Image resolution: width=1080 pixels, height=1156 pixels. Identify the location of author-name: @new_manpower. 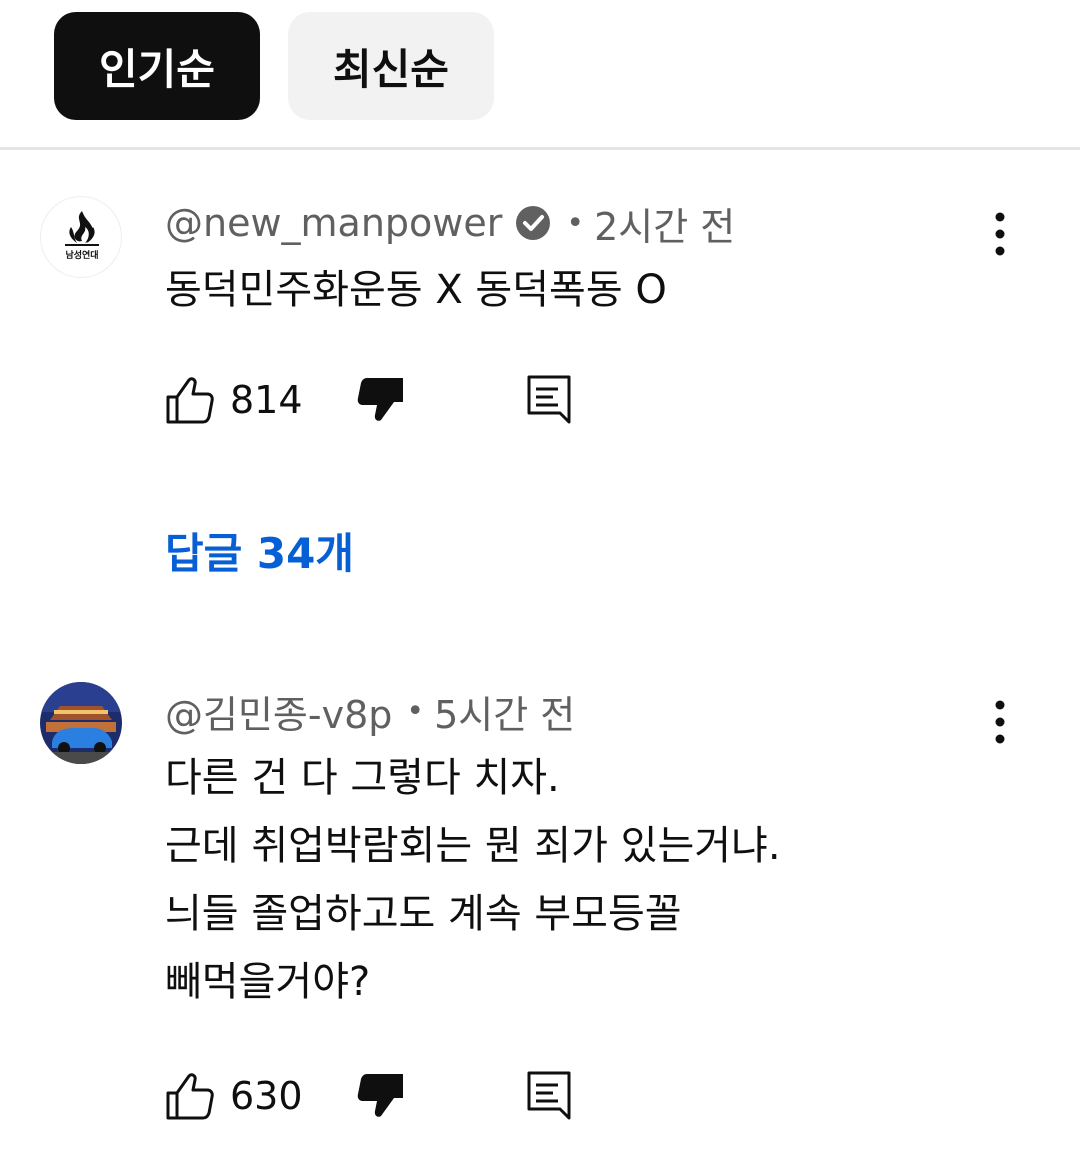
(333, 223).